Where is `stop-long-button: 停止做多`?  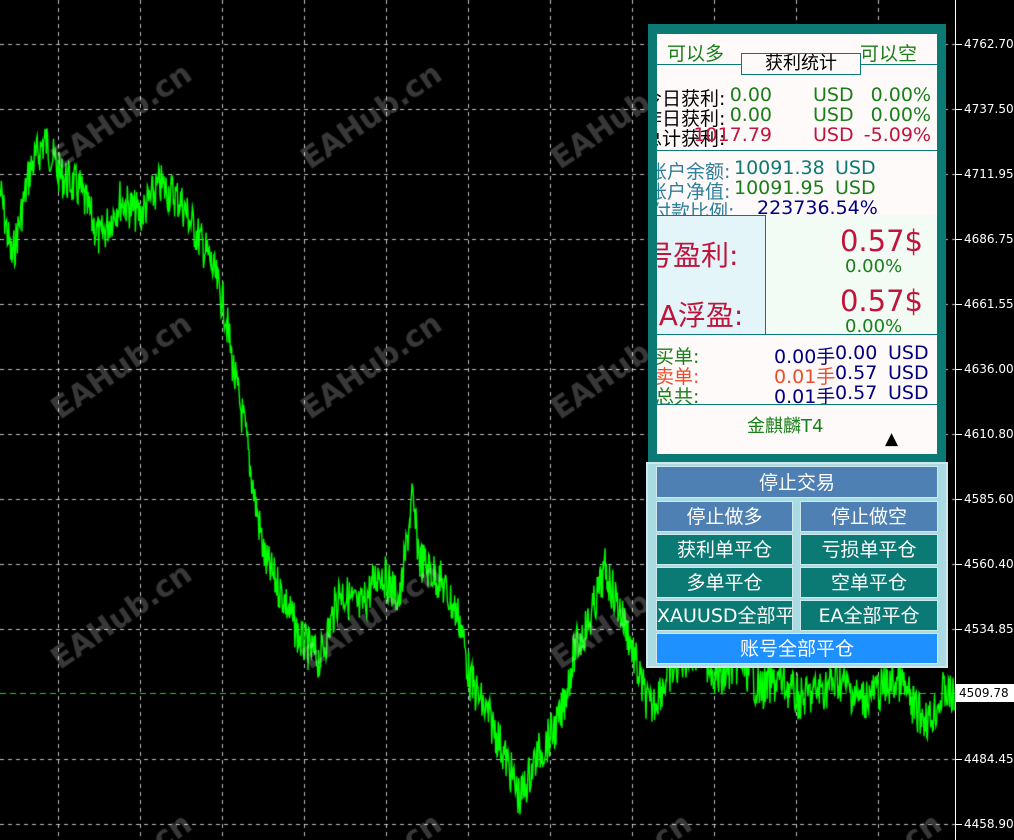 stop-long-button: 停止做多 is located at coordinates (724, 516).